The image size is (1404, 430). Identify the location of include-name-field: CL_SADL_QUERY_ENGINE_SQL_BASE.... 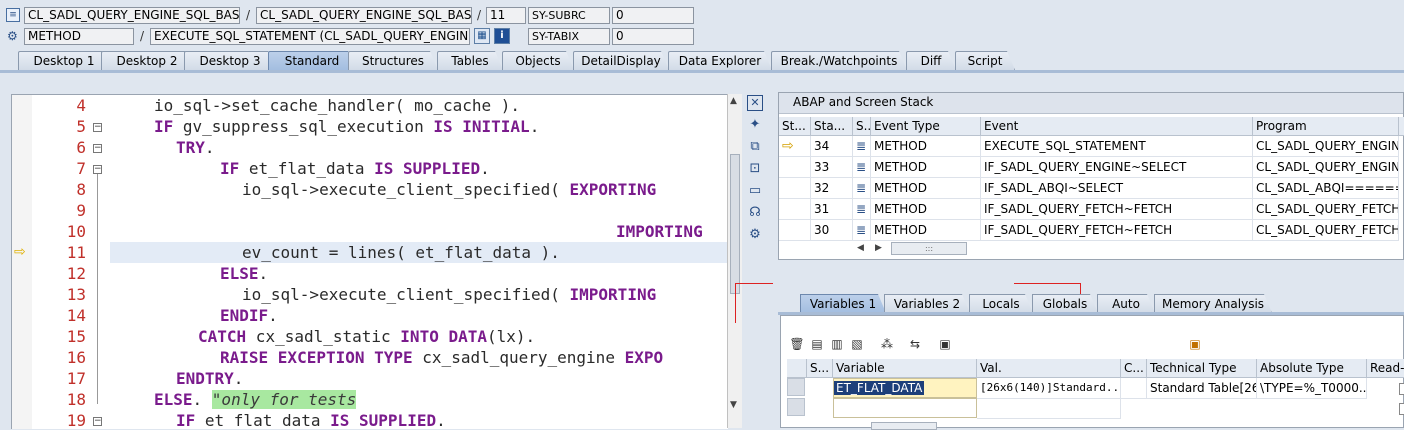
(364, 15).